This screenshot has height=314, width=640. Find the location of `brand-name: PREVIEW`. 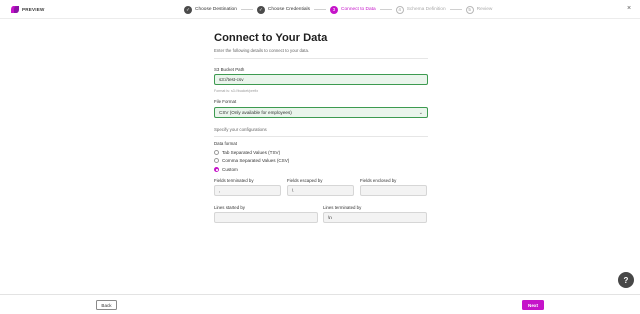

brand-name: PREVIEW is located at coordinates (33, 9).